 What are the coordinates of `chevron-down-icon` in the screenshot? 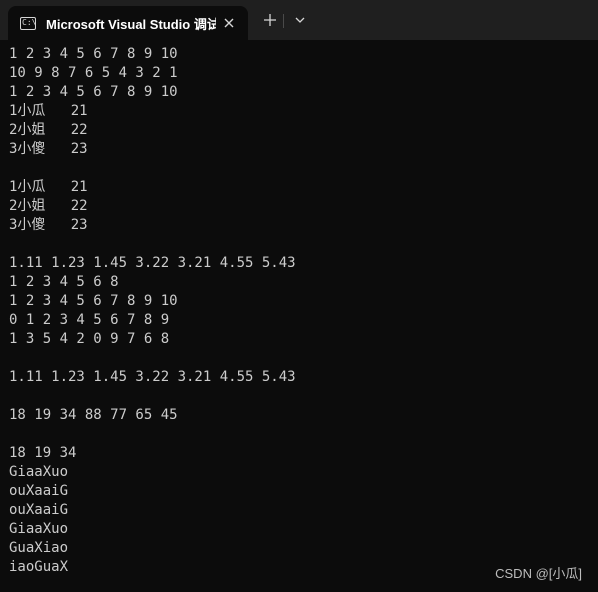 It's located at (300, 20).